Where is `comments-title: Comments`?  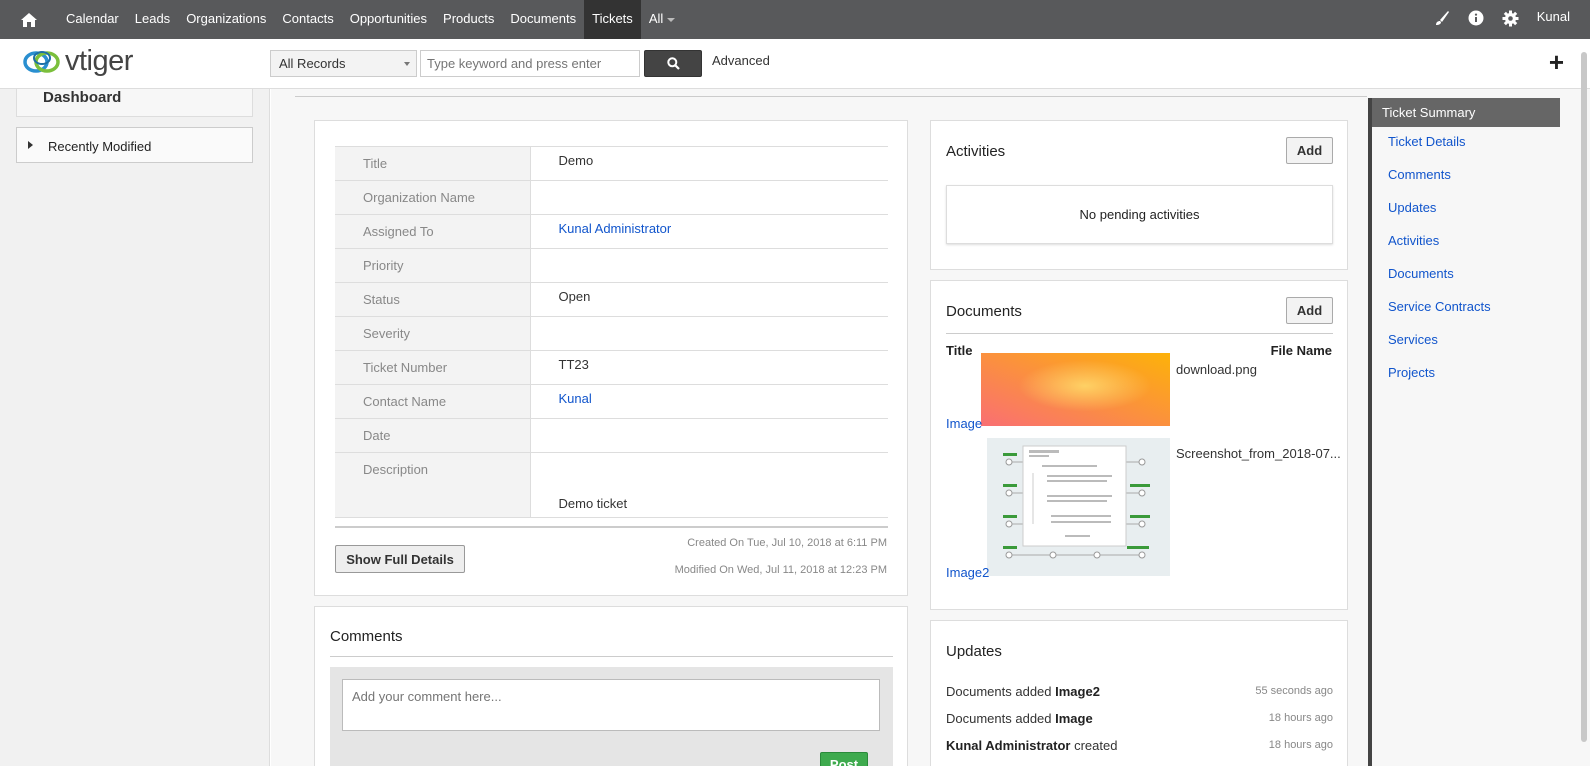 comments-title: Comments is located at coordinates (366, 636).